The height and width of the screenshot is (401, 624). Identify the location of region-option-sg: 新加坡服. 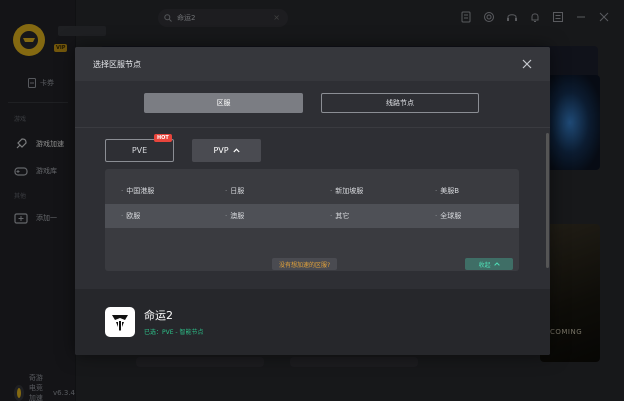
(346, 191).